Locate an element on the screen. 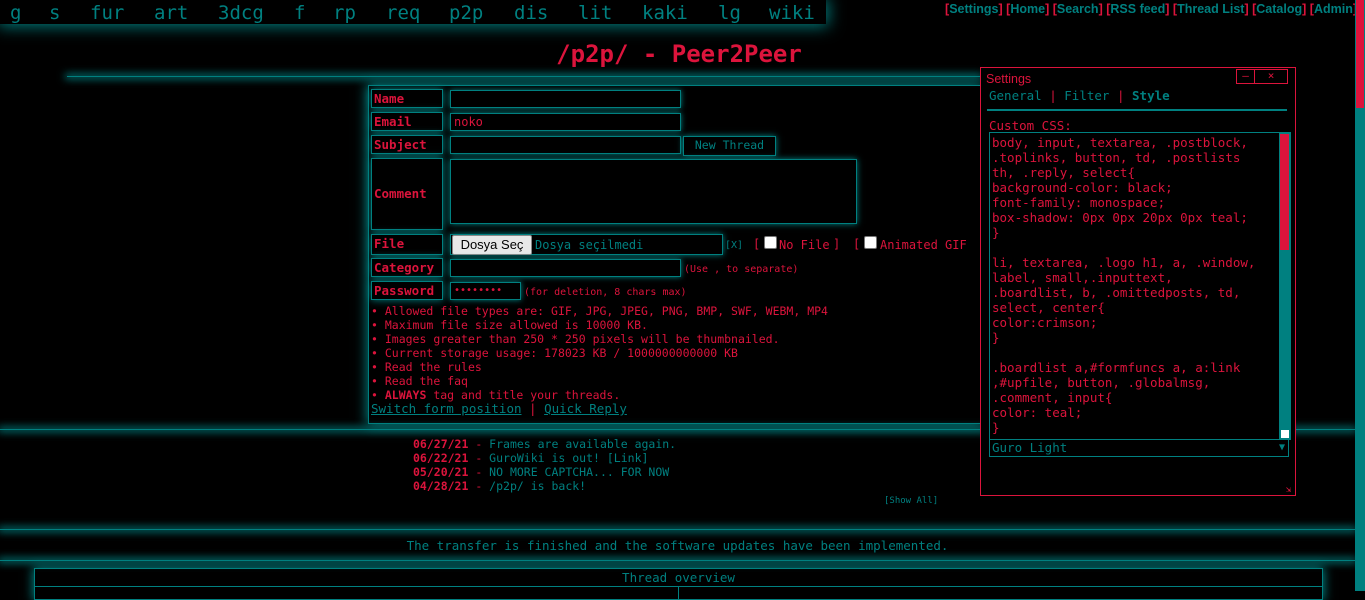 The height and width of the screenshot is (600, 1365). toplink-thread-list: Thread List is located at coordinates (1210, 9).